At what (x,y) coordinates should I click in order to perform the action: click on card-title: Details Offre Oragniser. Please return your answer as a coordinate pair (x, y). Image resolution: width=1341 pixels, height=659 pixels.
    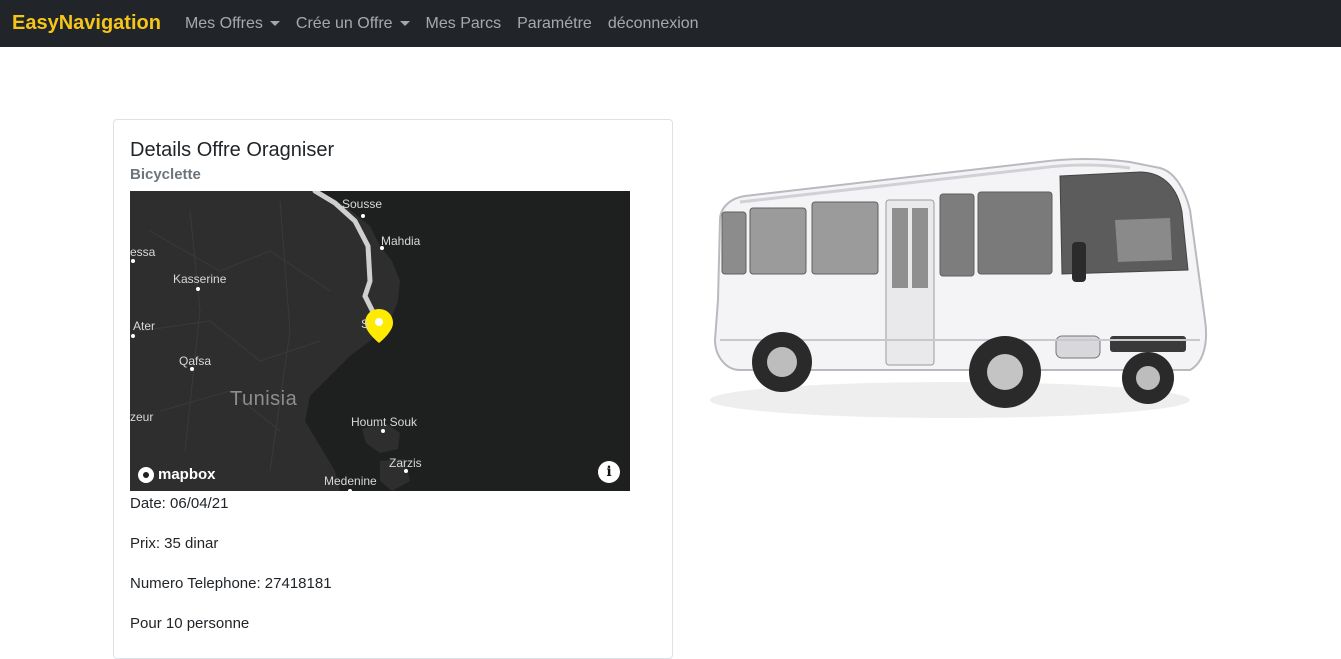
    Looking at the image, I should click on (232, 150).